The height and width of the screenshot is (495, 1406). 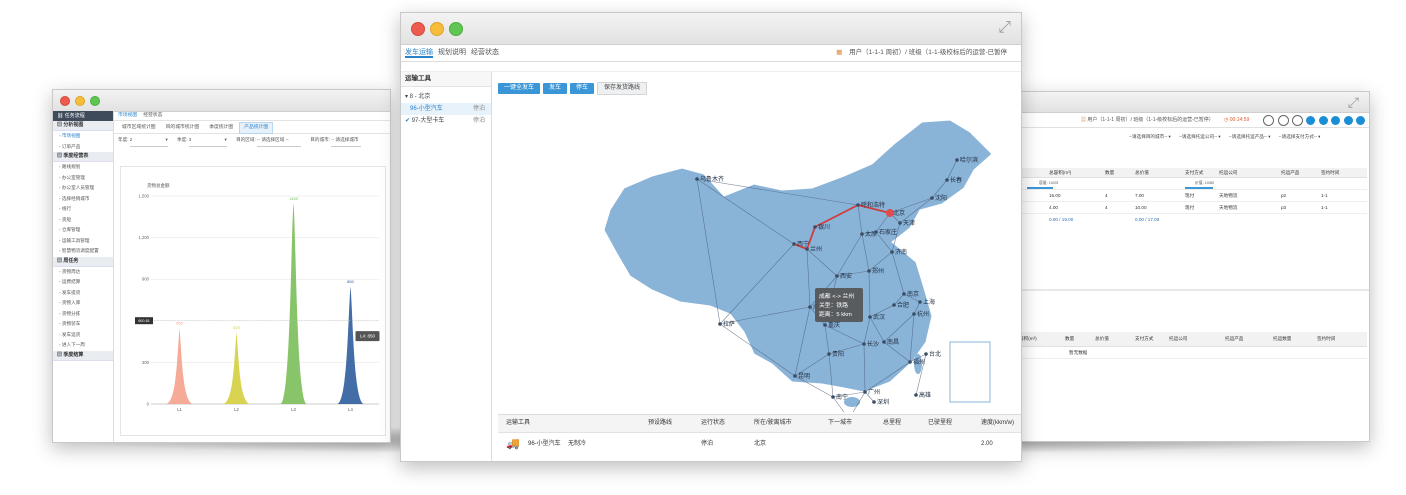 I want to click on city-select: -- 请选择城市, so click(x=346, y=140).